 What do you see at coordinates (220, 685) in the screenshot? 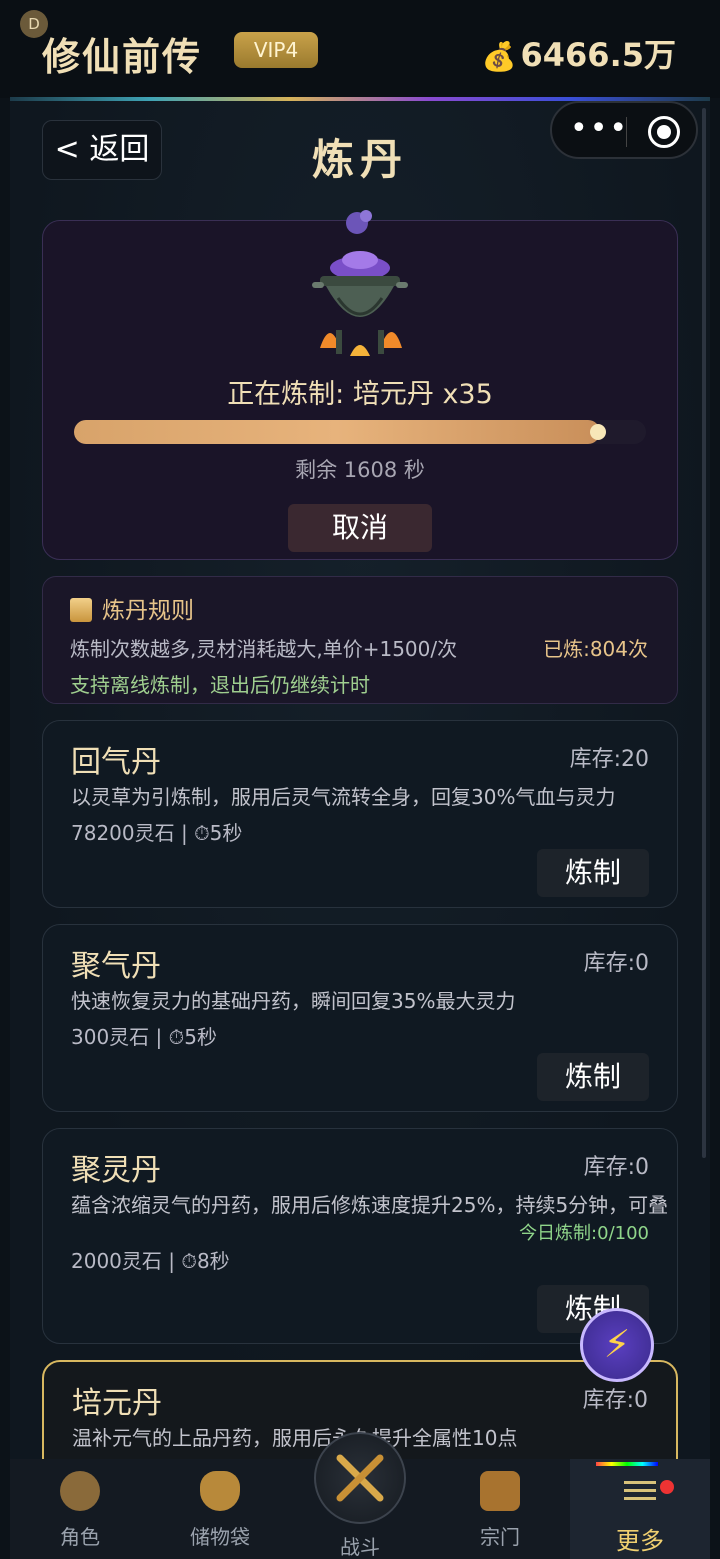
I see `rules-offline-note: 支持离线炼制，退出后仍继续计时` at bounding box center [220, 685].